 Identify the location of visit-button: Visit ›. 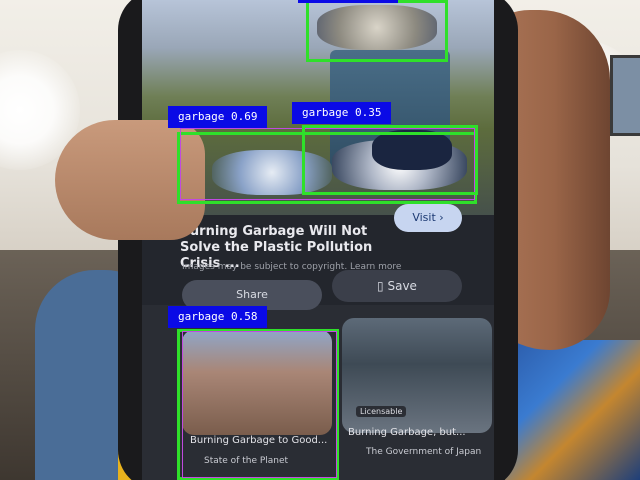
(428, 218).